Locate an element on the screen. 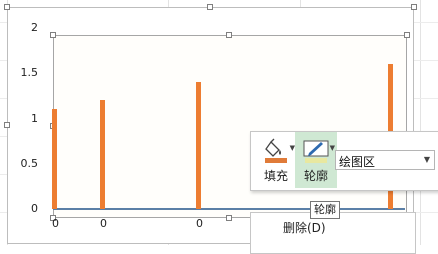 Image resolution: width=438 pixels, height=254 pixels. chart-resize-handle-ml is located at coordinates (7, 125).